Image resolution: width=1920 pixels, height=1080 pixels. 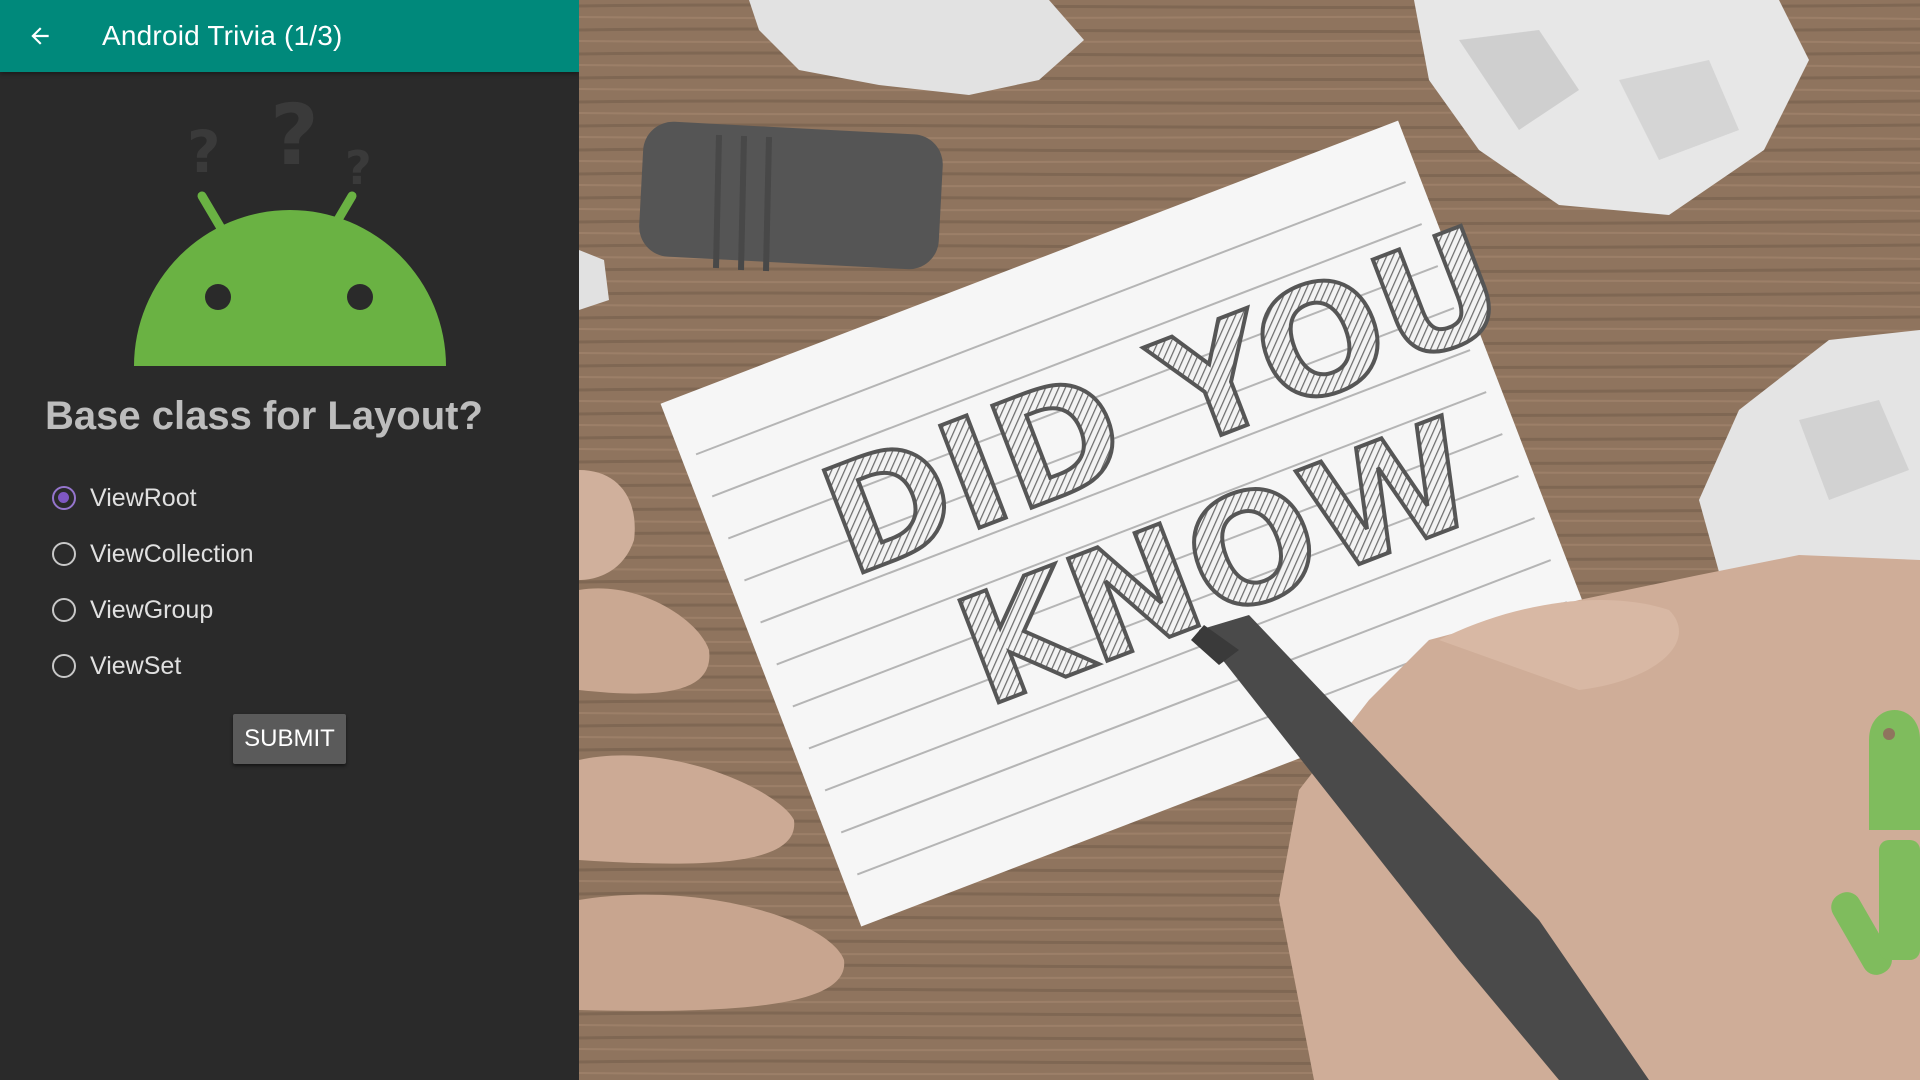 What do you see at coordinates (136, 665) in the screenshot?
I see `answer-option-label: ViewSet` at bounding box center [136, 665].